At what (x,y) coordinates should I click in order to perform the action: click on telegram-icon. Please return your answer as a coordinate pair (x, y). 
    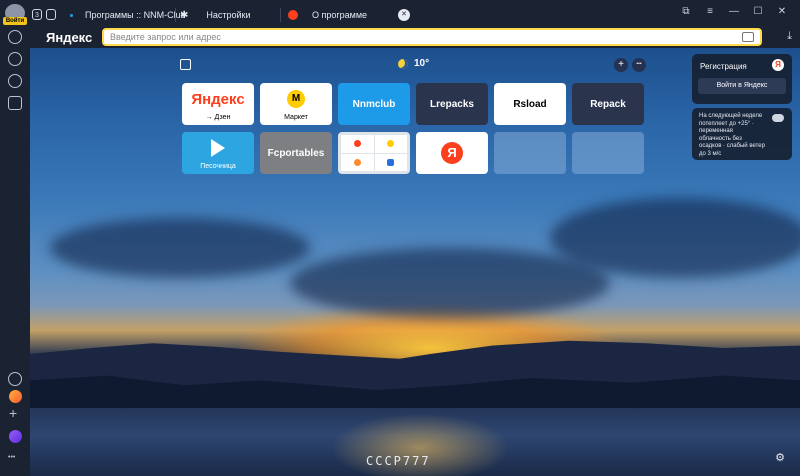
    Looking at the image, I should click on (218, 148).